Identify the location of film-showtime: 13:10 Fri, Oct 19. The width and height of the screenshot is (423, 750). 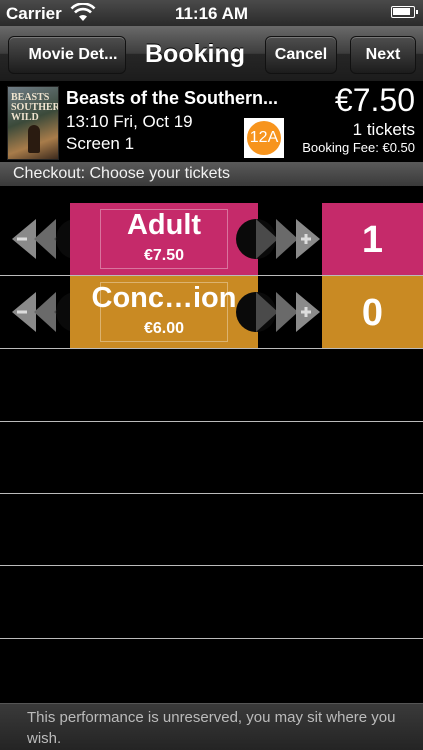
(129, 121).